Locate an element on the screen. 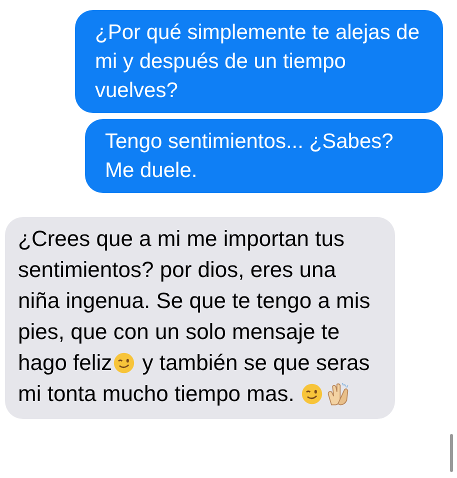  sent-message-bubble: Tengo sentimientos... ¿Sabes? Me duele. is located at coordinates (264, 156).